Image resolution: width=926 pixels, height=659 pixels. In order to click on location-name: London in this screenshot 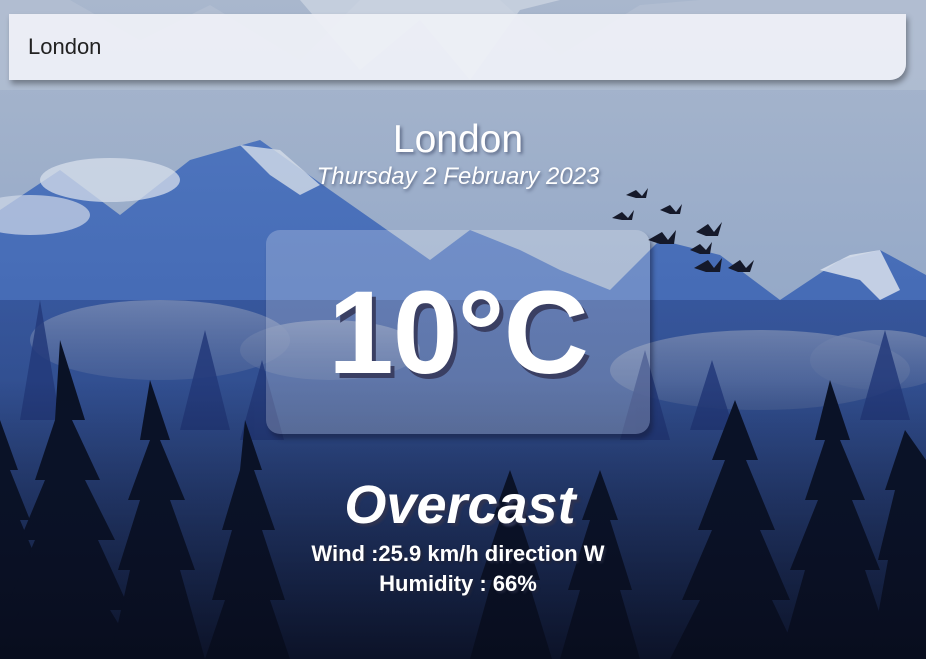, I will do `click(458, 139)`.